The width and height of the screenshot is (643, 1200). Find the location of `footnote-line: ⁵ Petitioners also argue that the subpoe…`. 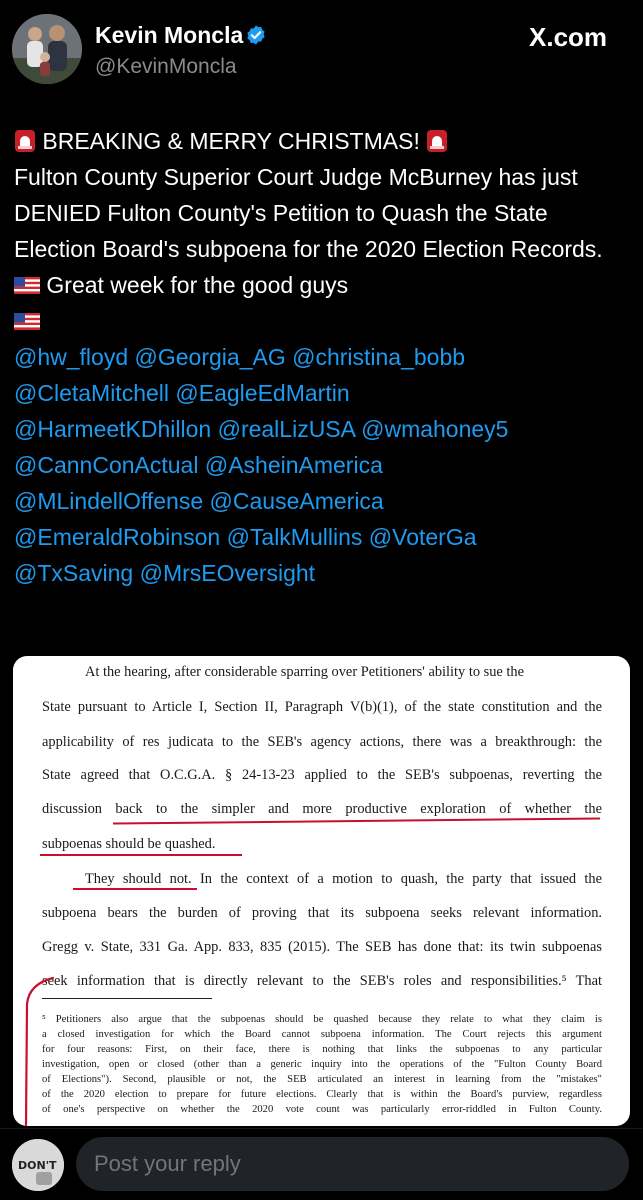

footnote-line: ⁵ Petitioners also argue that the subpoe… is located at coordinates (322, 1019).